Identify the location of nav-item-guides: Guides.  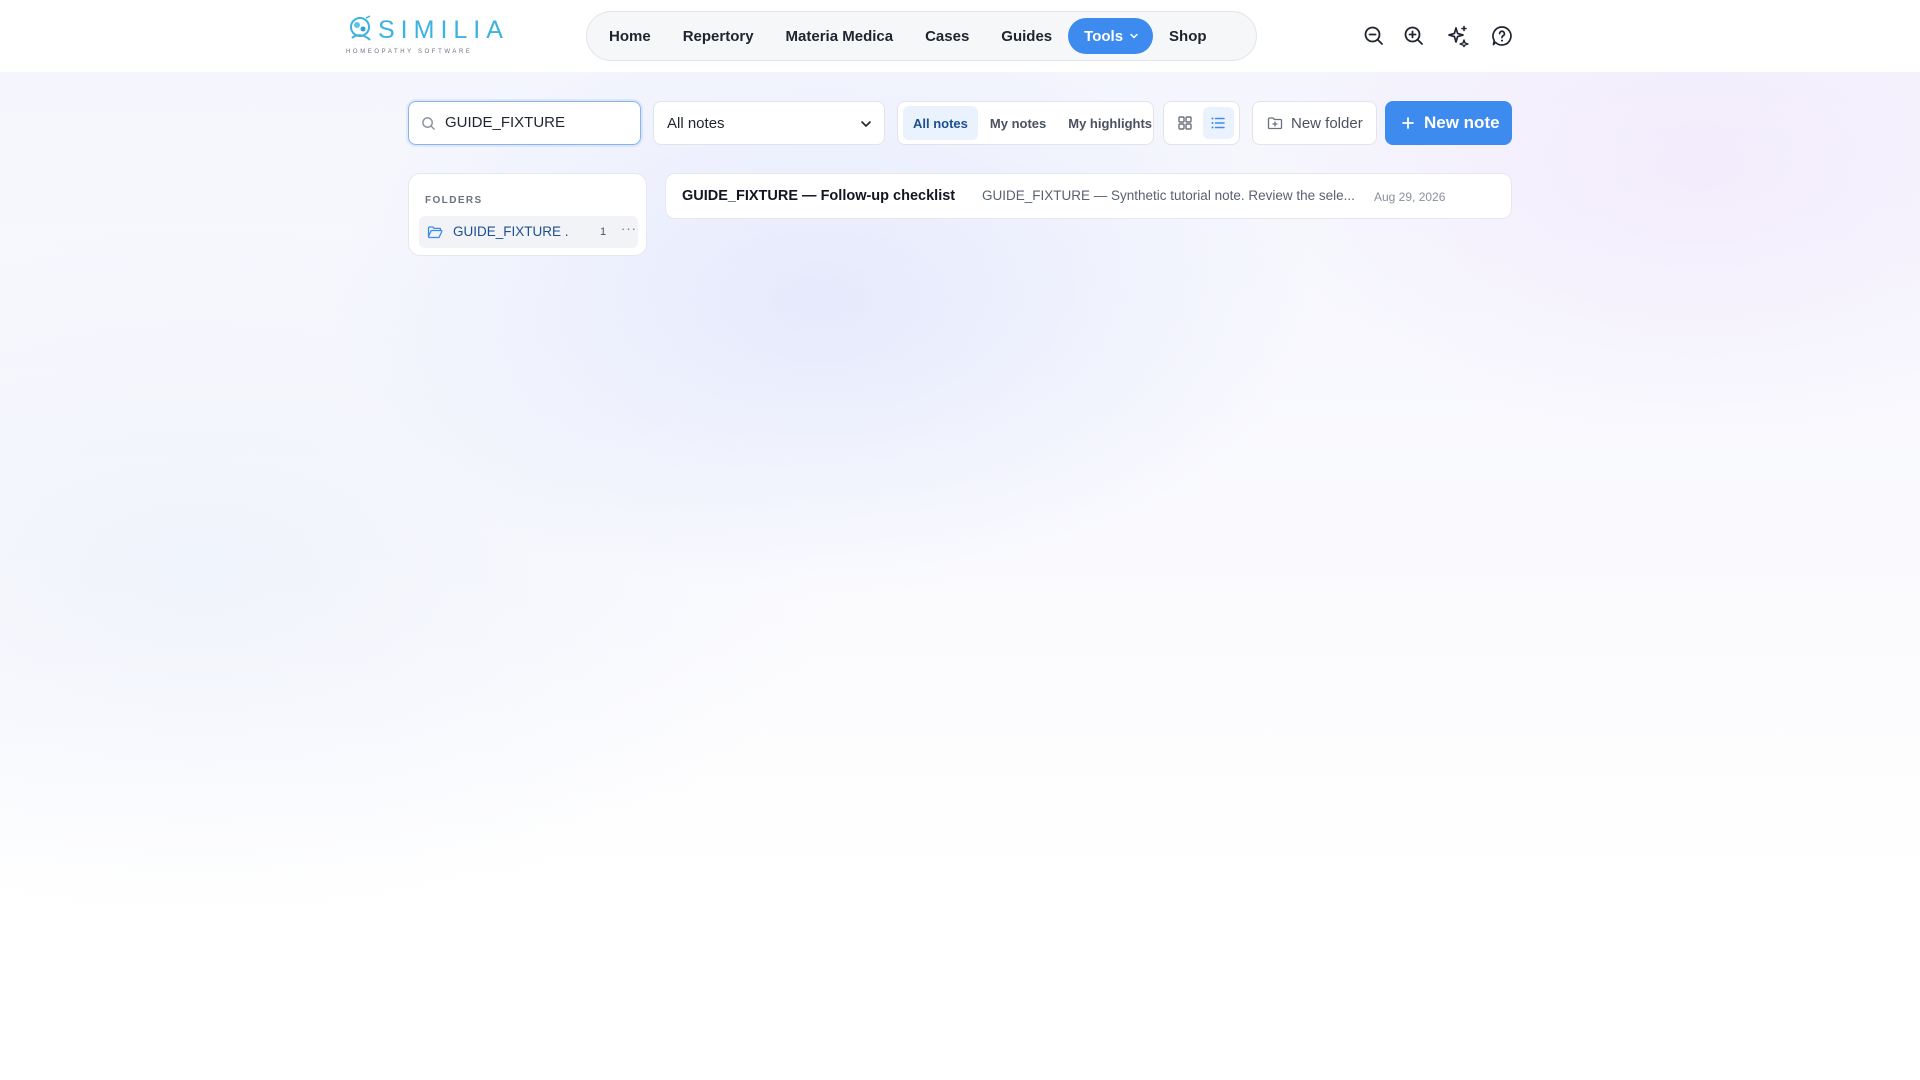
(1026, 36).